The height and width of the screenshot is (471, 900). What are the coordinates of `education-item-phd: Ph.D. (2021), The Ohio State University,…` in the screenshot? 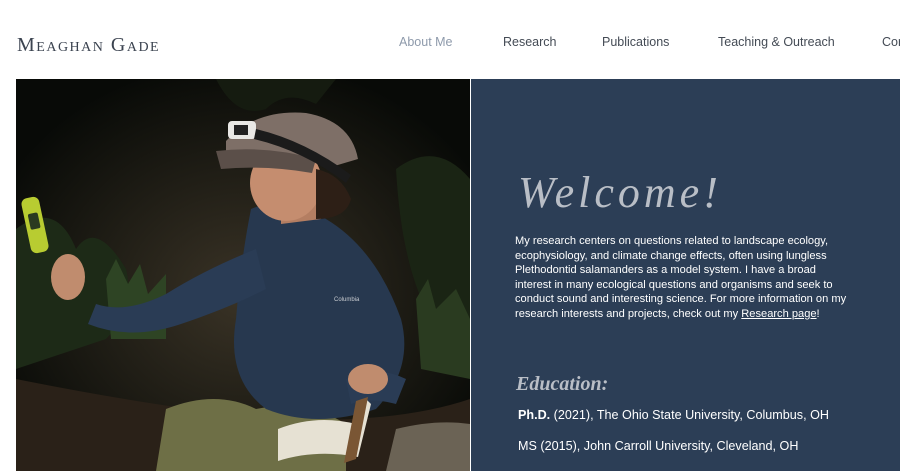 It's located at (673, 415).